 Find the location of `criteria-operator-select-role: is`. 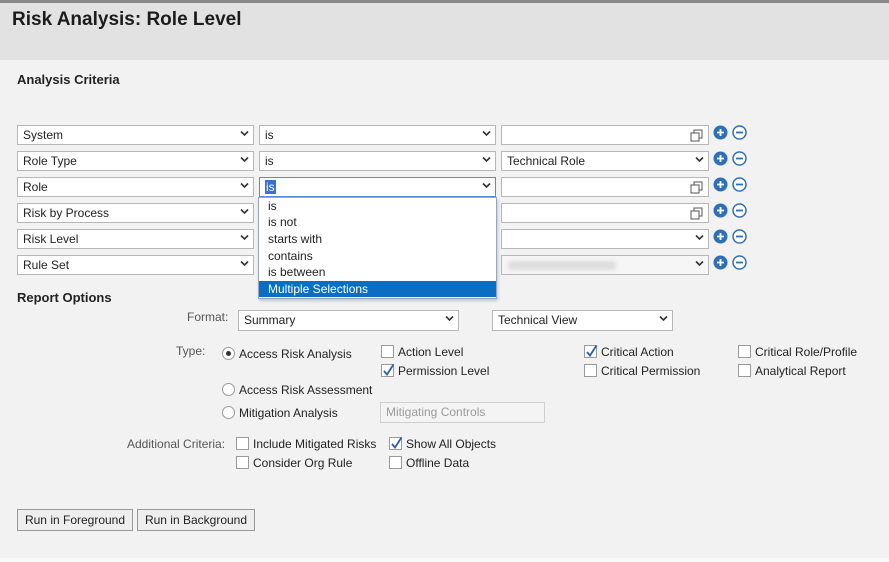

criteria-operator-select-role: is is located at coordinates (377, 187).